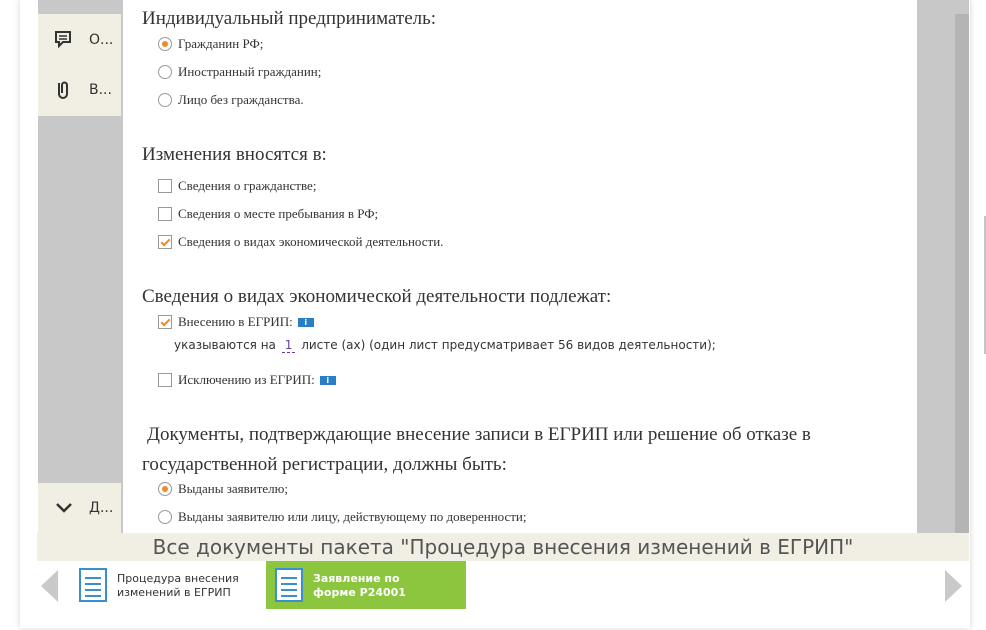 Image resolution: width=986 pixels, height=630 pixels. I want to click on radio-stateless: Лицо без гражданства., so click(231, 100).